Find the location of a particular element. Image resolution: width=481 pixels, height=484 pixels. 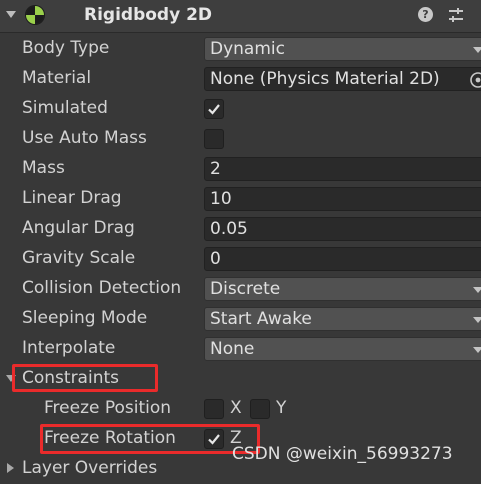

interpolate-label: Interpolate is located at coordinates (69, 348).